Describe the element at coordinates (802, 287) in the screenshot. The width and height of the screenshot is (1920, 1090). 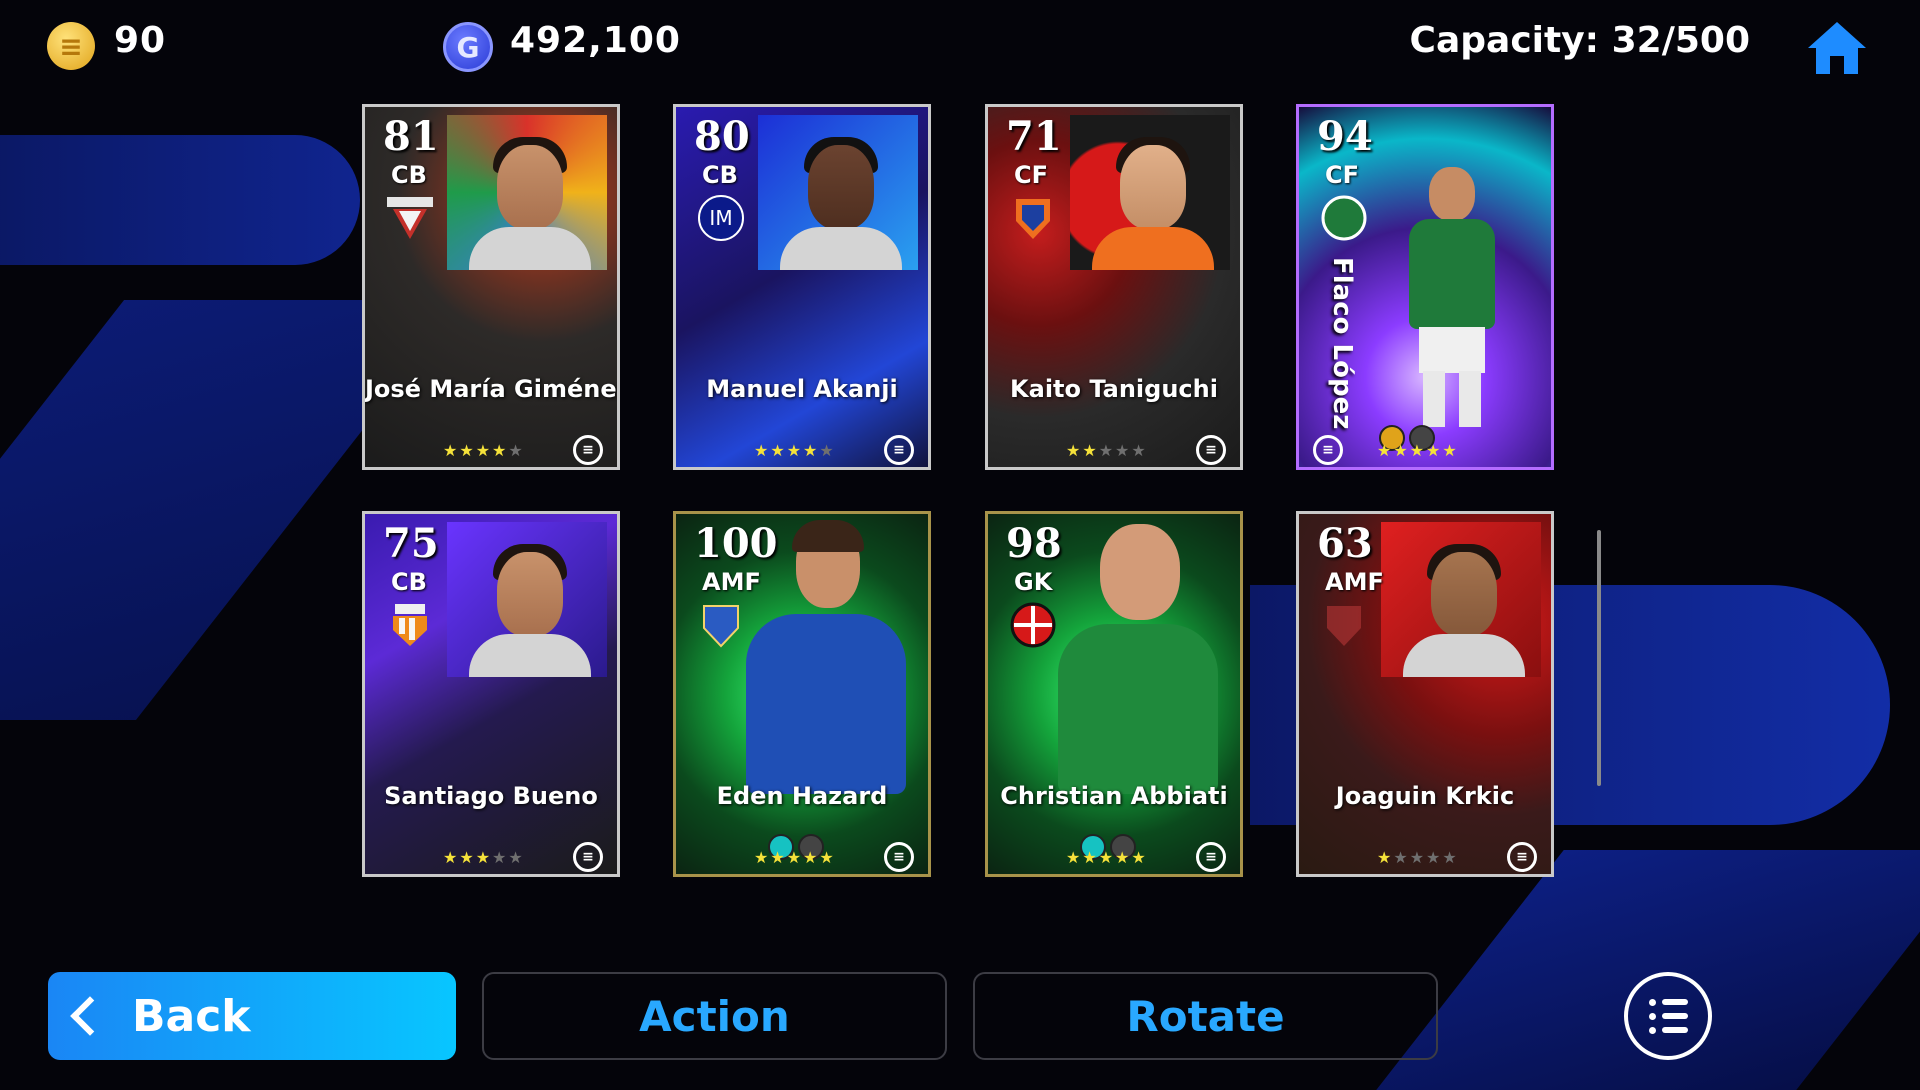
I see `player-card: 80 CB IM Manuel Akanji ★★★★★ ≡` at that location.